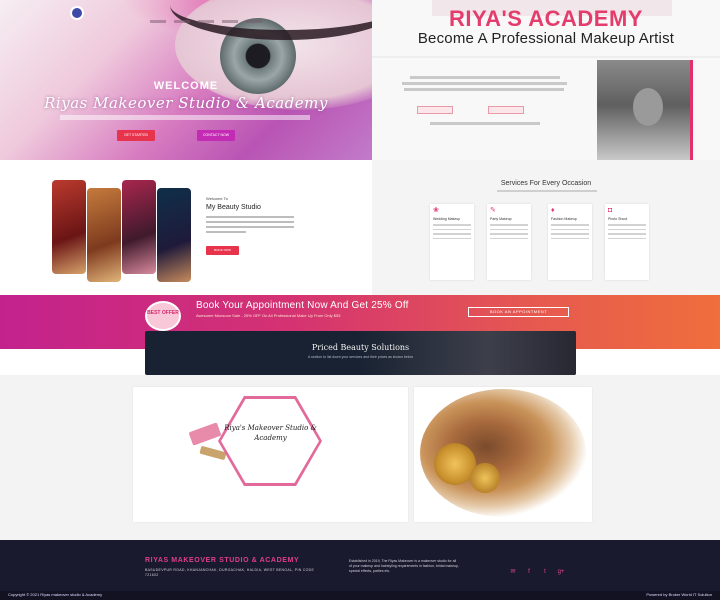 The width and height of the screenshot is (720, 600). I want to click on priced-title: Priced Beauty Solutions, so click(360, 347).